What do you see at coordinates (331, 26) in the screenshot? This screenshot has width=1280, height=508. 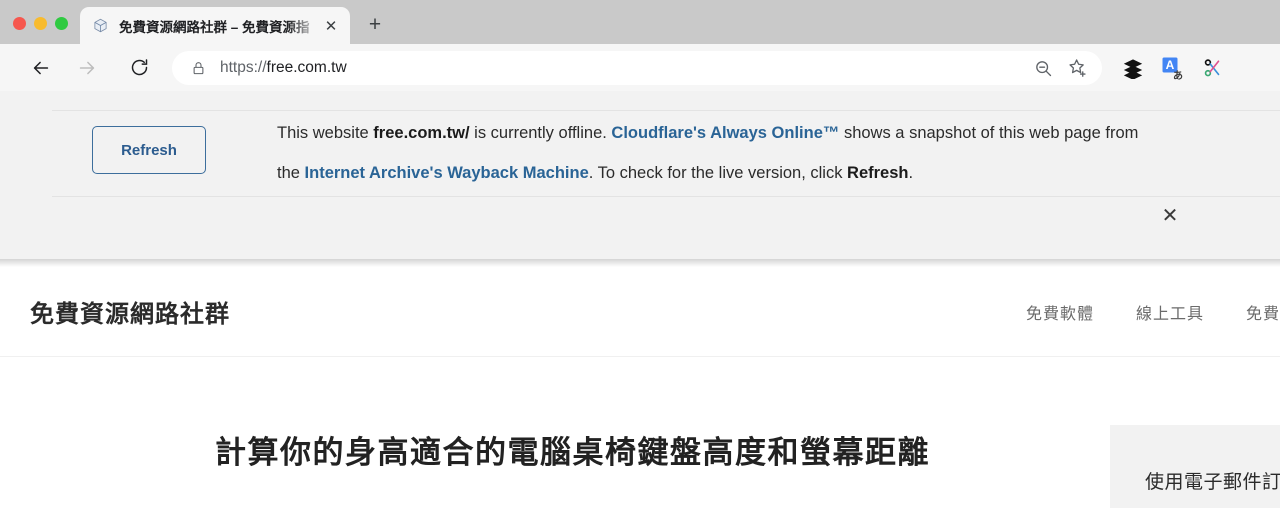 I see `close-tab-button: ✕` at bounding box center [331, 26].